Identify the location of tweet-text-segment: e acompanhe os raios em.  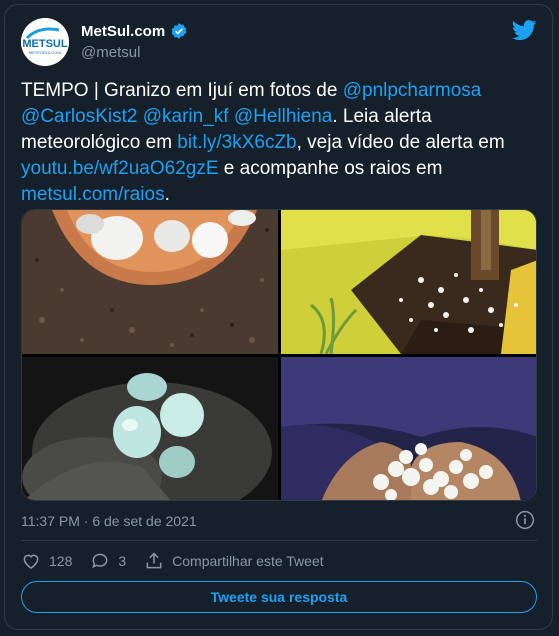
(330, 168).